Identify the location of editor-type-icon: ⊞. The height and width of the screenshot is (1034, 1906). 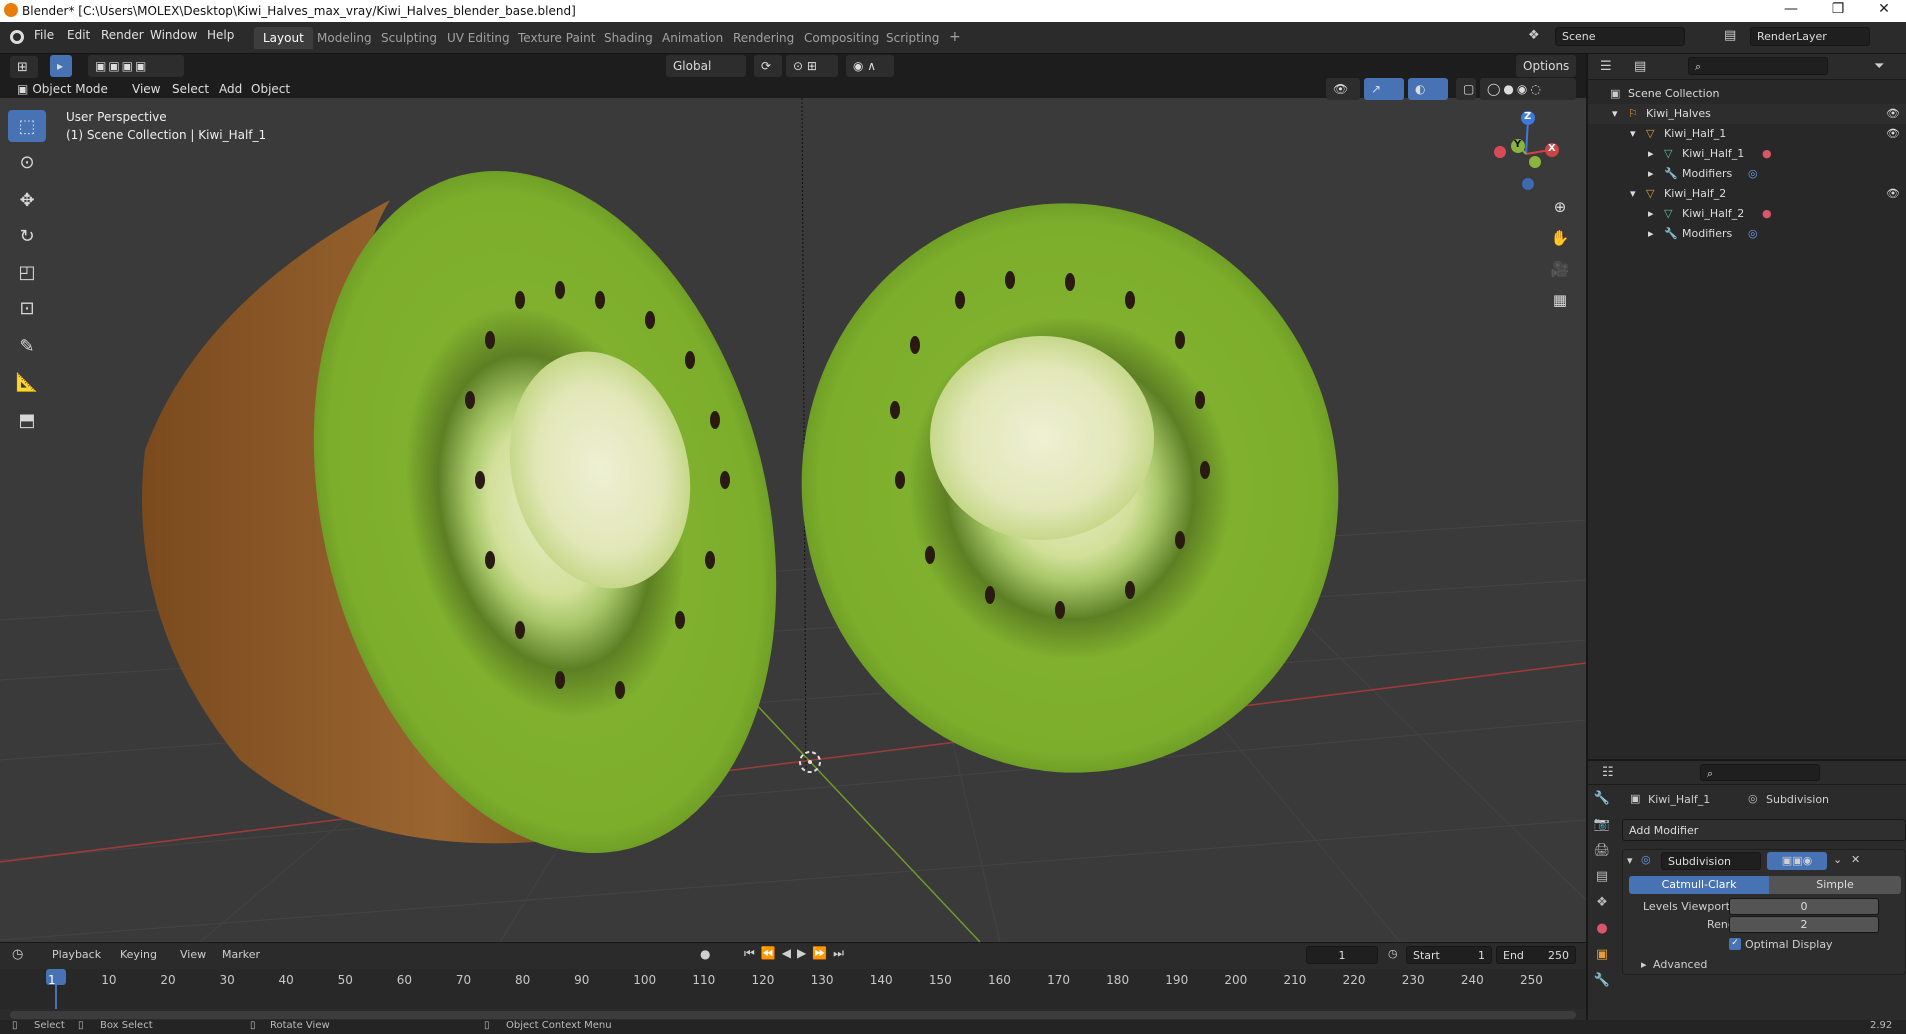
(24, 67).